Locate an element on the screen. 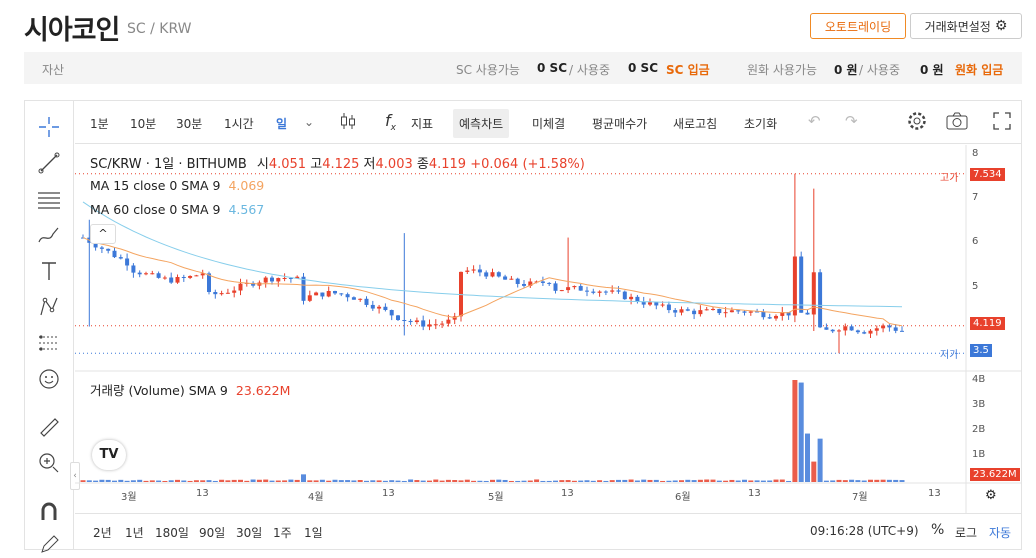  range-180d: 180일 is located at coordinates (172, 532).